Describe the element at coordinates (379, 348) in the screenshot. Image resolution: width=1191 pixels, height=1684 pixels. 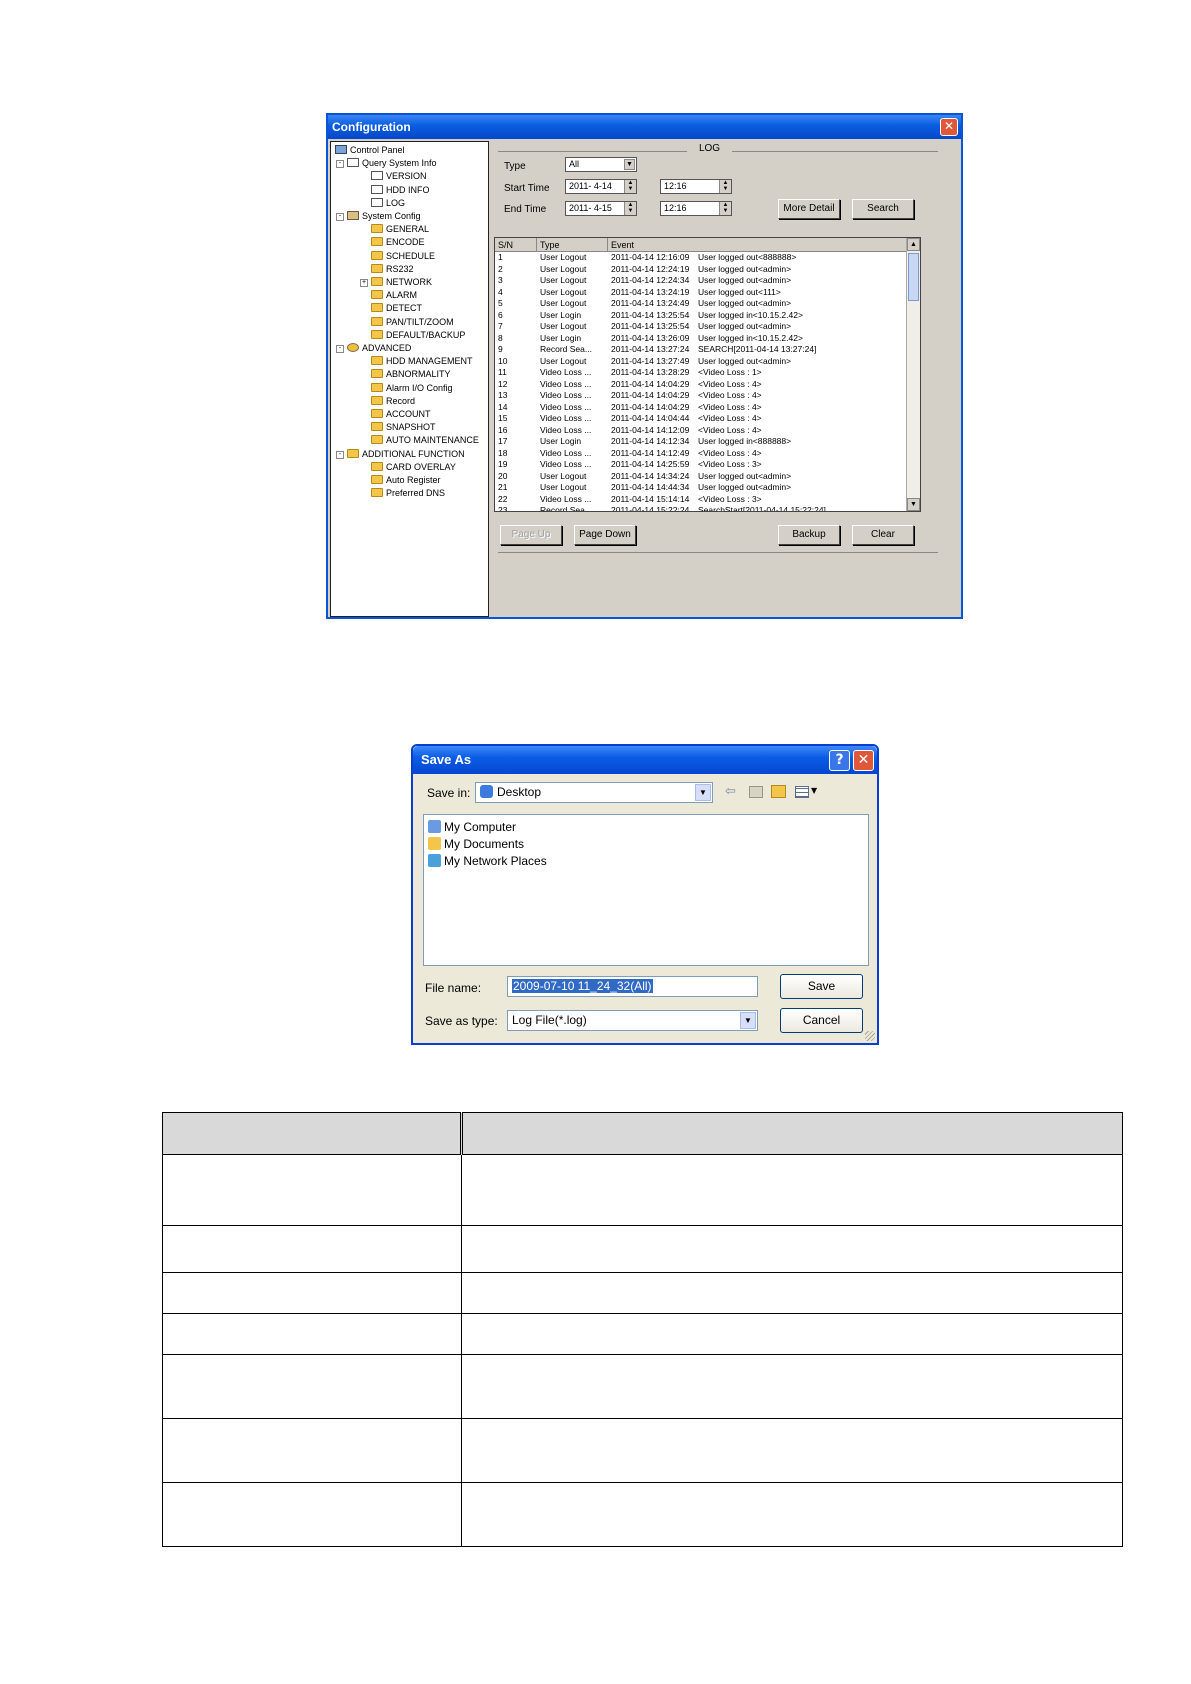
I see `tree-item-advanced: ADVANCED` at that location.